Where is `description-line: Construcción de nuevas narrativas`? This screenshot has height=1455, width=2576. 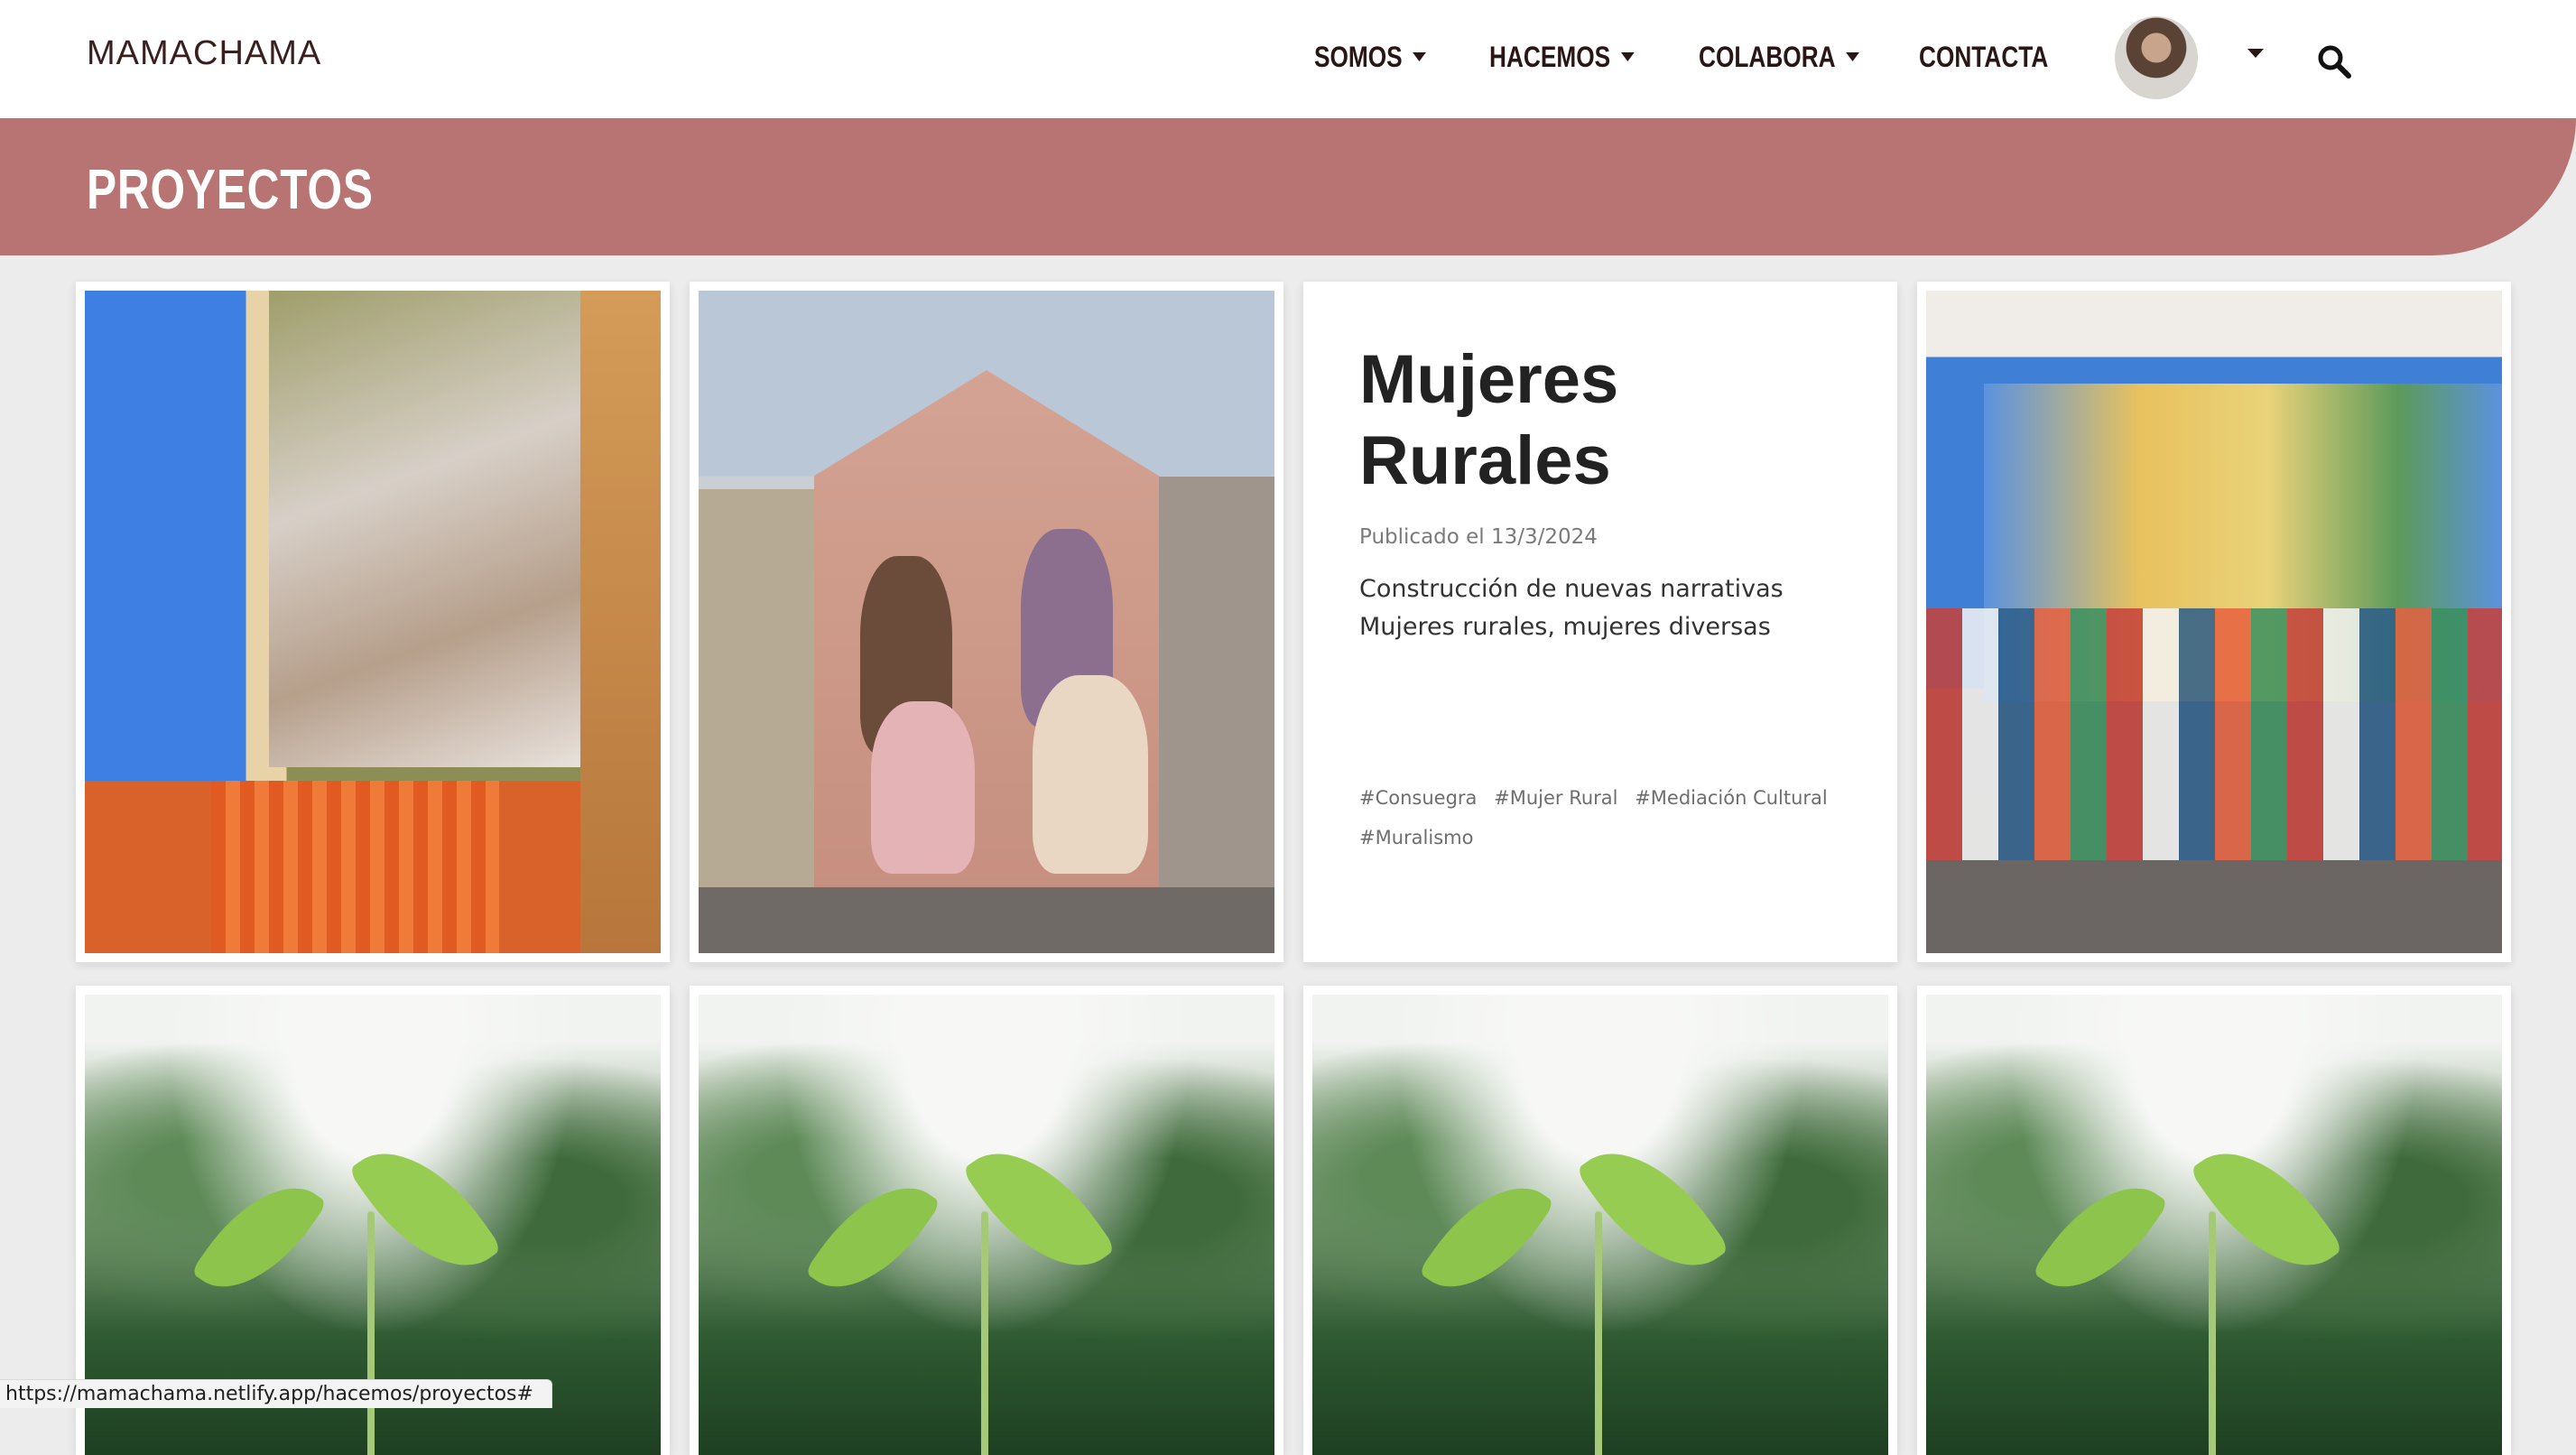
description-line: Construcción de nuevas narrativas is located at coordinates (1571, 589).